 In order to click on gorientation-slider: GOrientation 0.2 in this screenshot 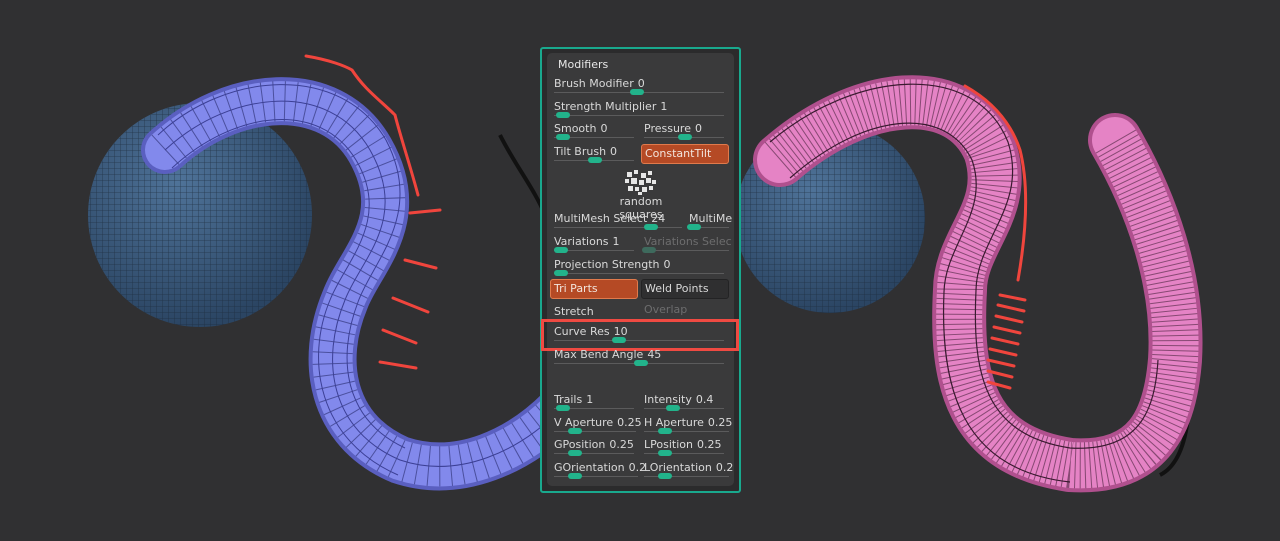, I will do `click(600, 471)`.